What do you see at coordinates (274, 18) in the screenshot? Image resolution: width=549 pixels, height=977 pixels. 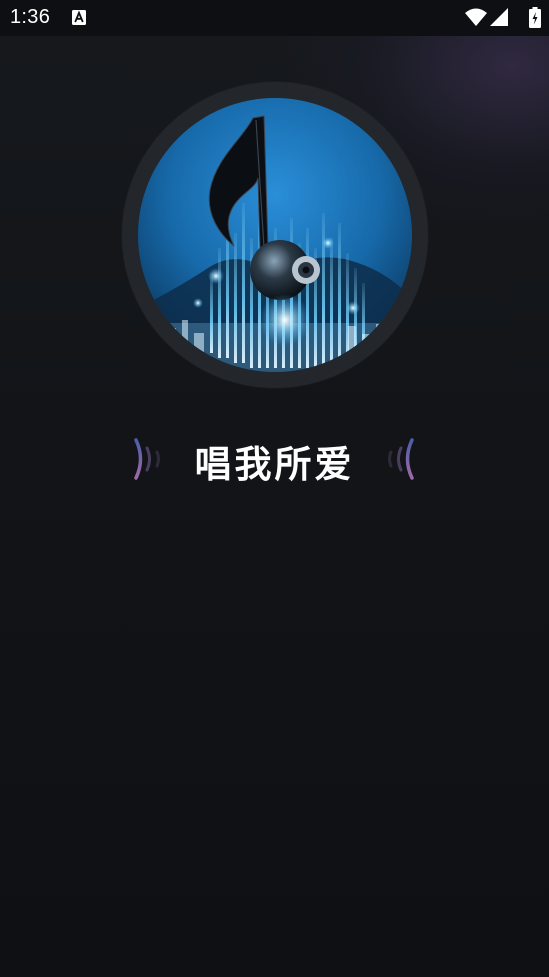 I see `status-bar: 1:36` at bounding box center [274, 18].